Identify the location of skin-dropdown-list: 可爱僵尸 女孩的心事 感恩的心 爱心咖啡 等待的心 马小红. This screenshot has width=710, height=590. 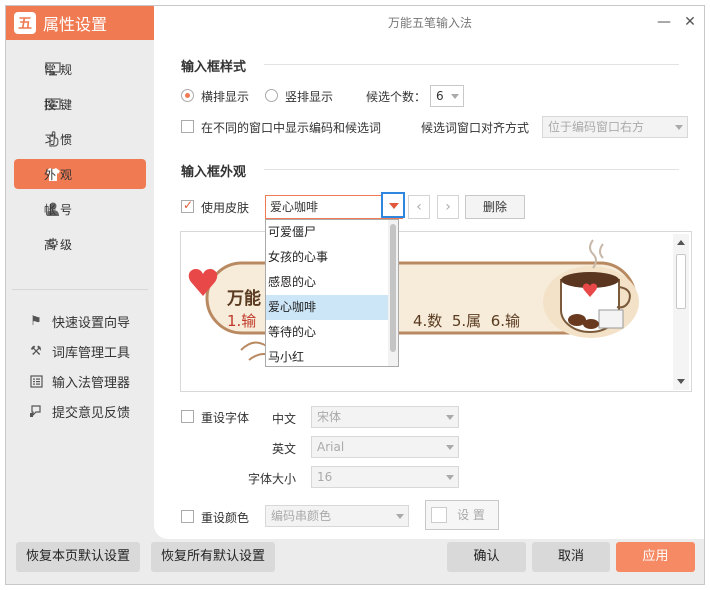
(332, 293).